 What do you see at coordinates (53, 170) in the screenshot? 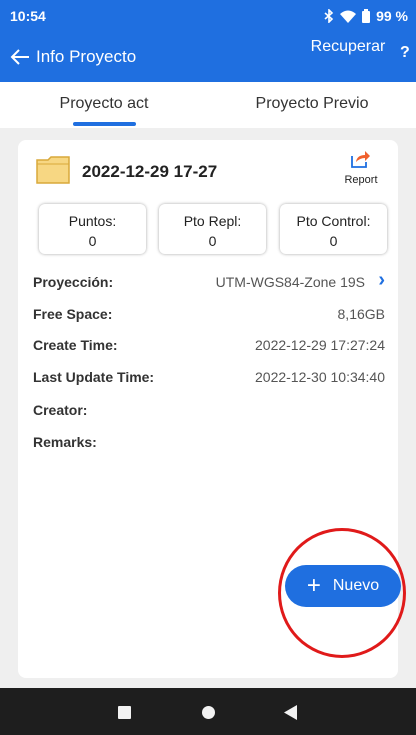
I see `folder-icon` at bounding box center [53, 170].